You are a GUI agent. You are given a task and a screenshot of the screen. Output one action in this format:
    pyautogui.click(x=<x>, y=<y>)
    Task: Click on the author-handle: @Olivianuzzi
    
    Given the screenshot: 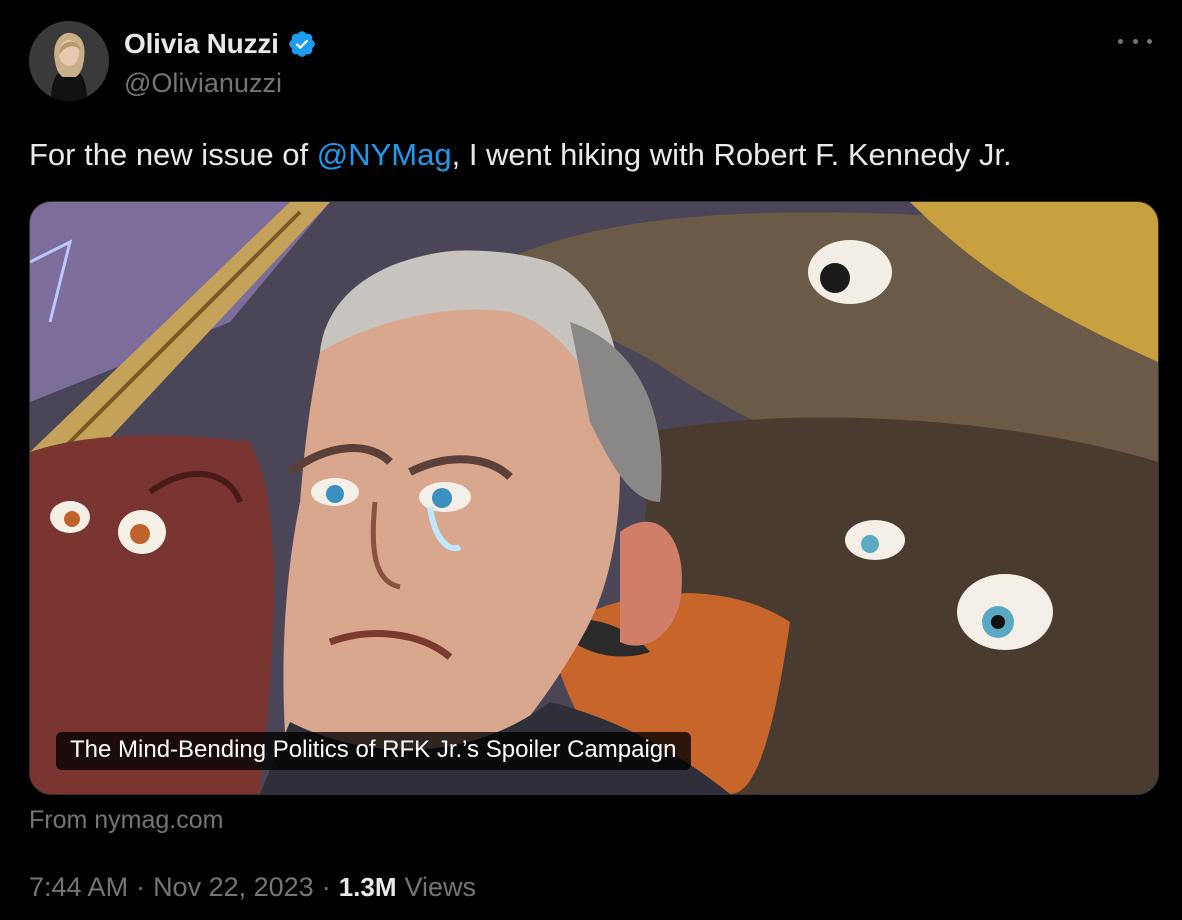 What is the action you would take?
    pyautogui.click(x=203, y=83)
    